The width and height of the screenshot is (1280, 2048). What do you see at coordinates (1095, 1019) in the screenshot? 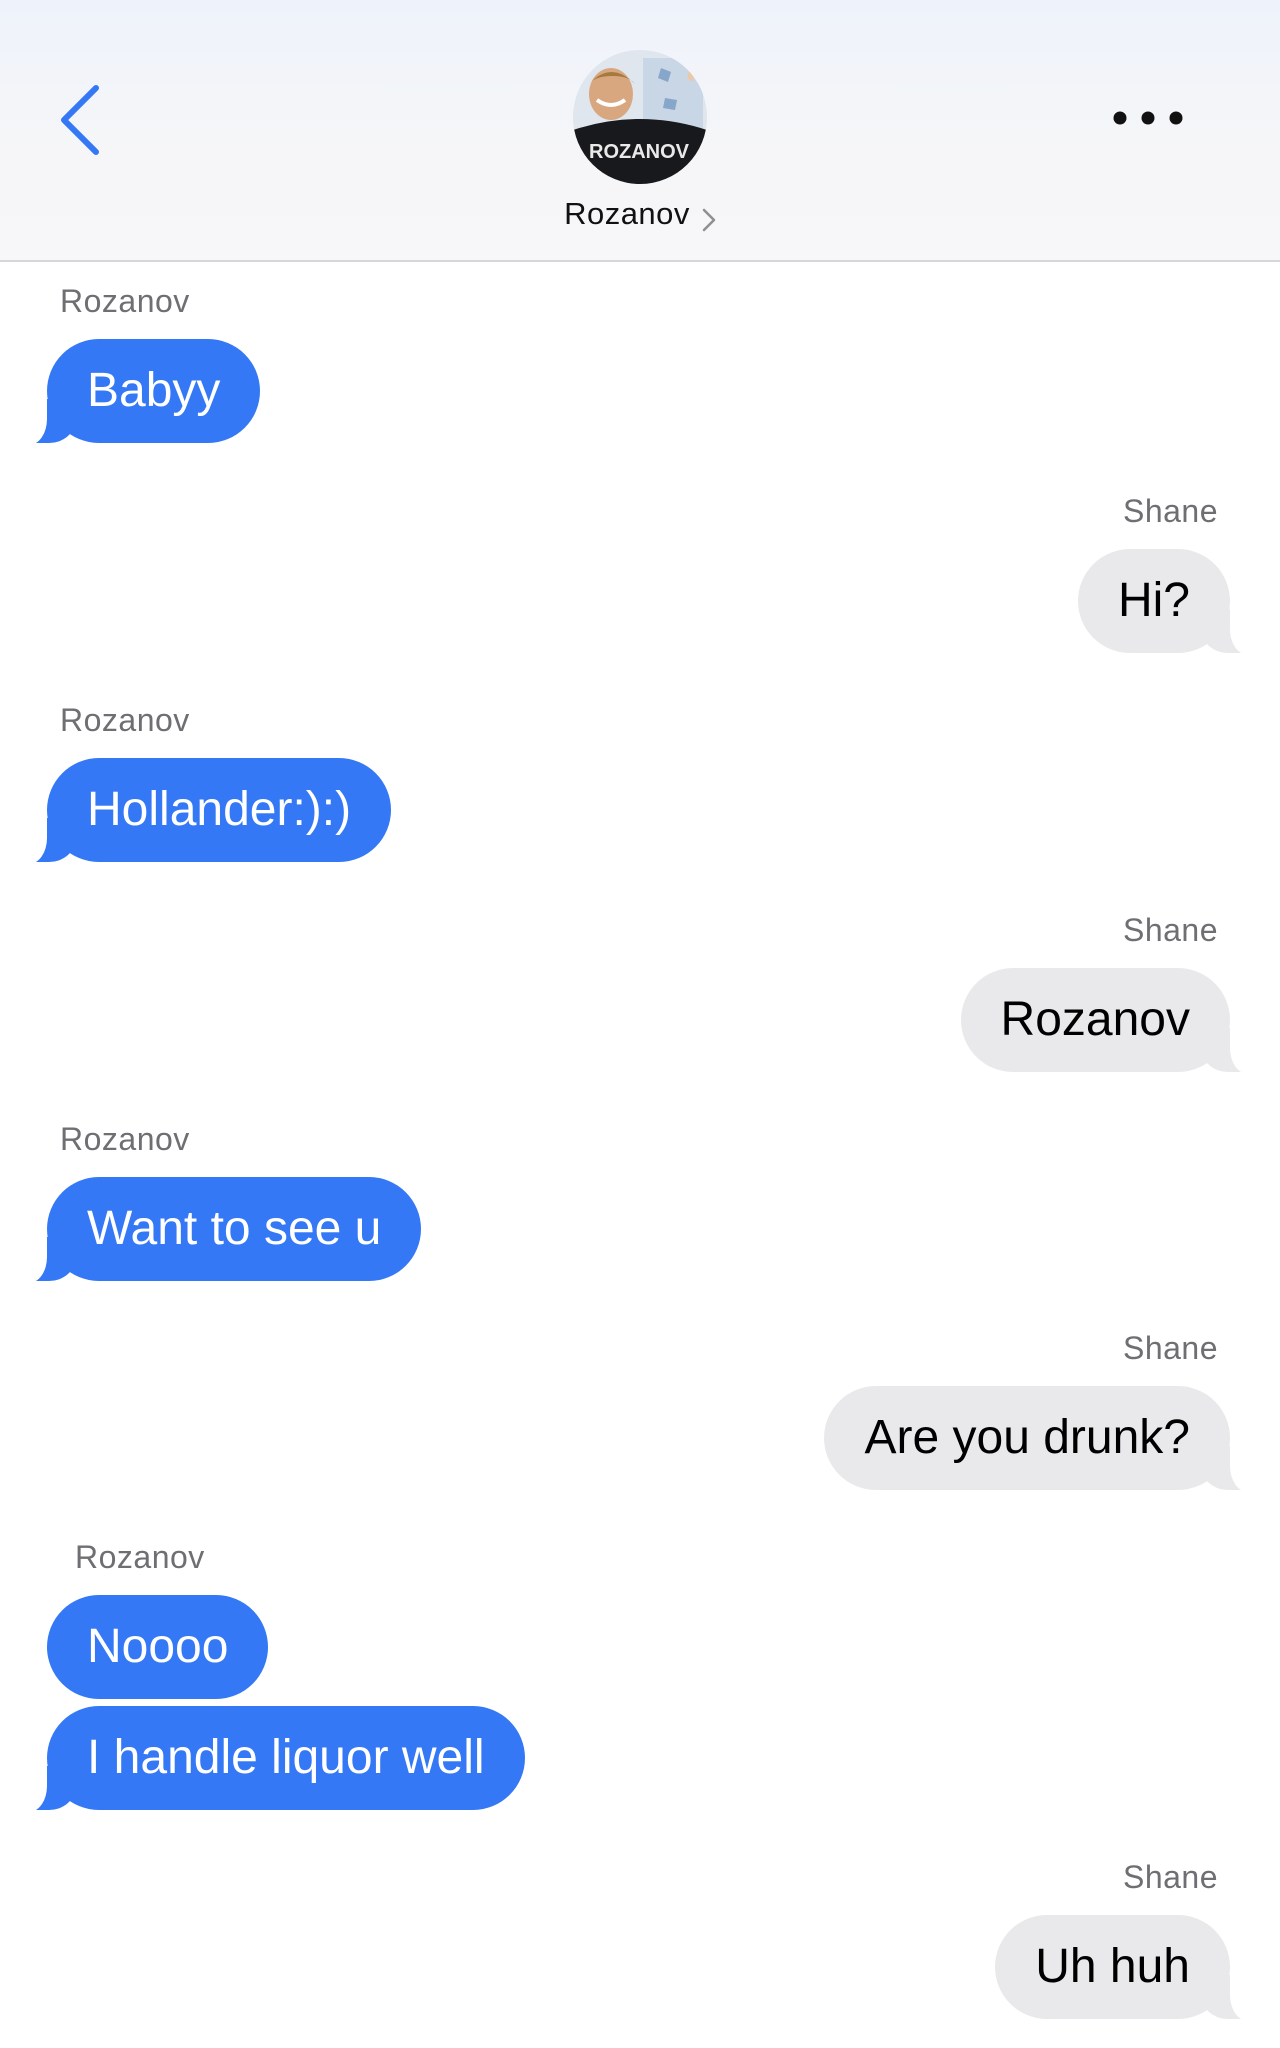
I see `message-text: Rozanov` at bounding box center [1095, 1019].